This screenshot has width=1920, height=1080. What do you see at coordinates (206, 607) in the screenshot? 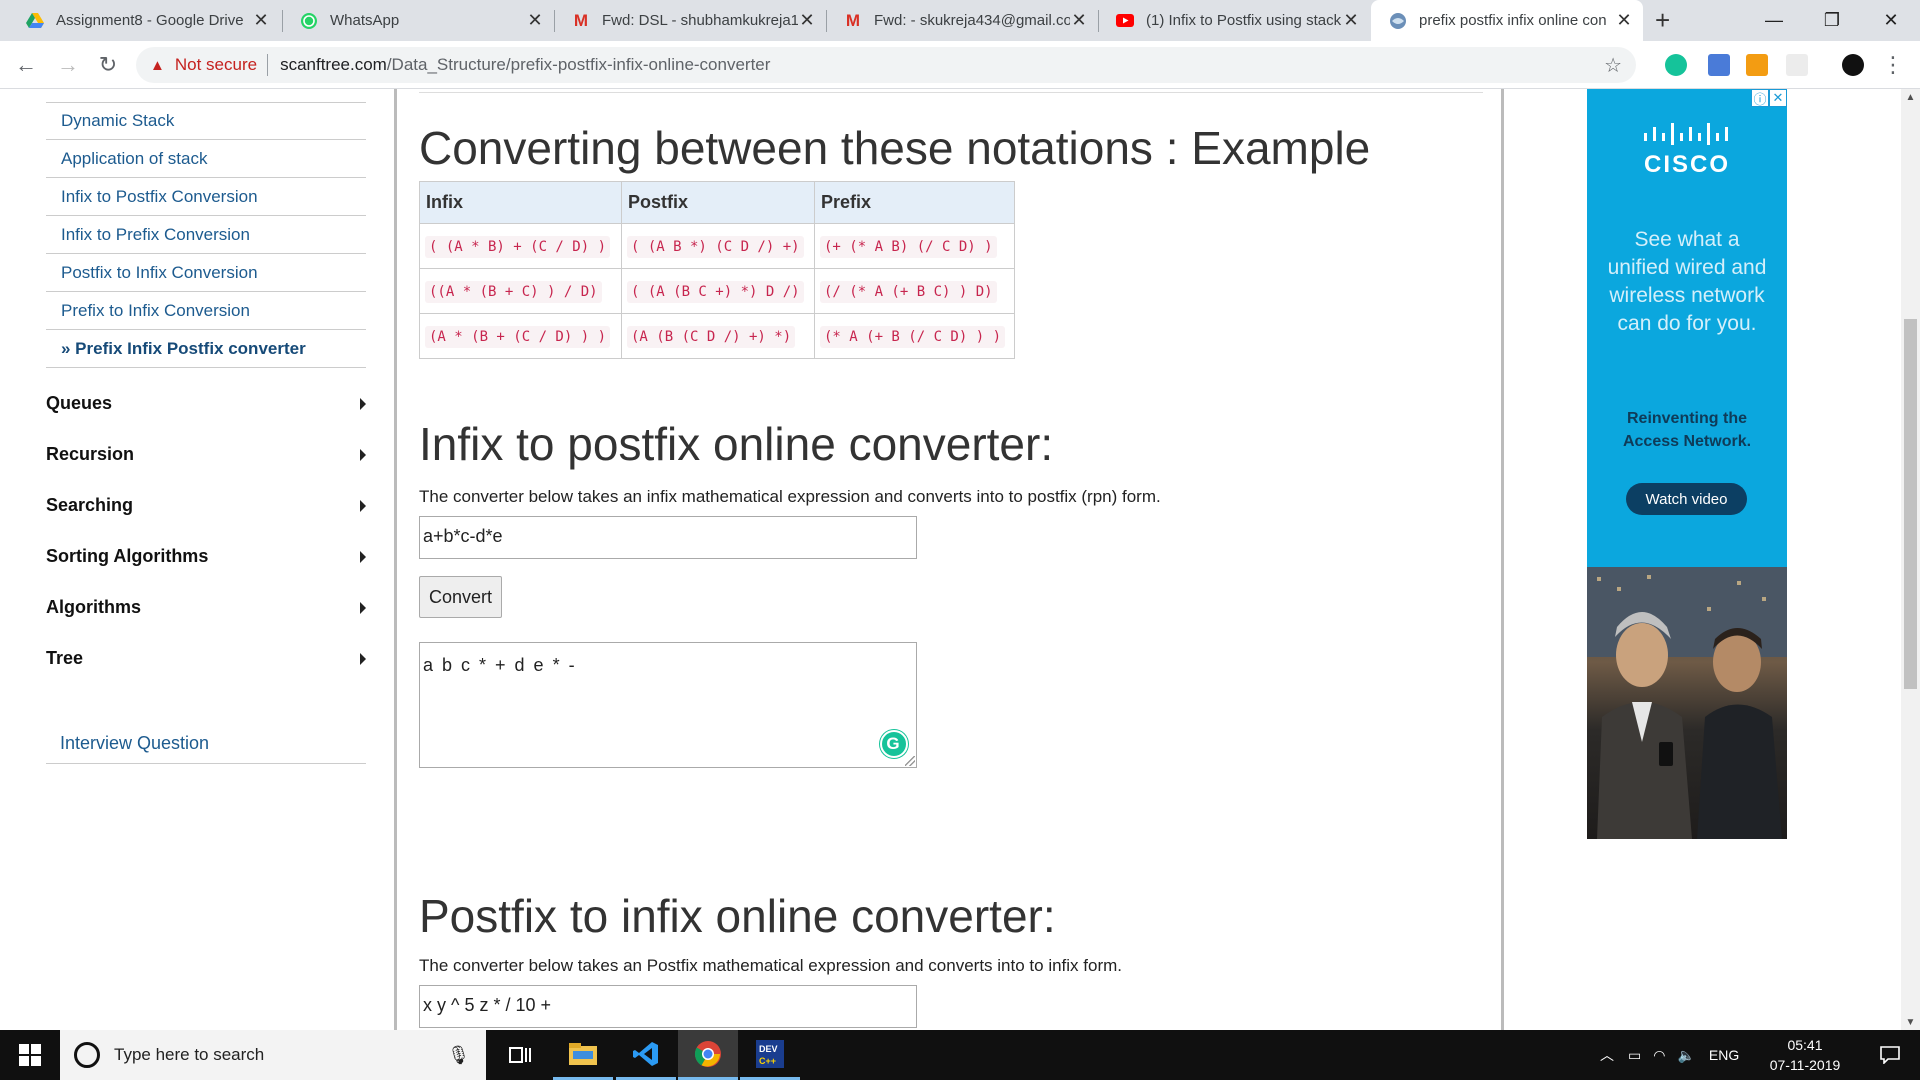
I see `sidebar-menu-algorithms: Algorithms` at bounding box center [206, 607].